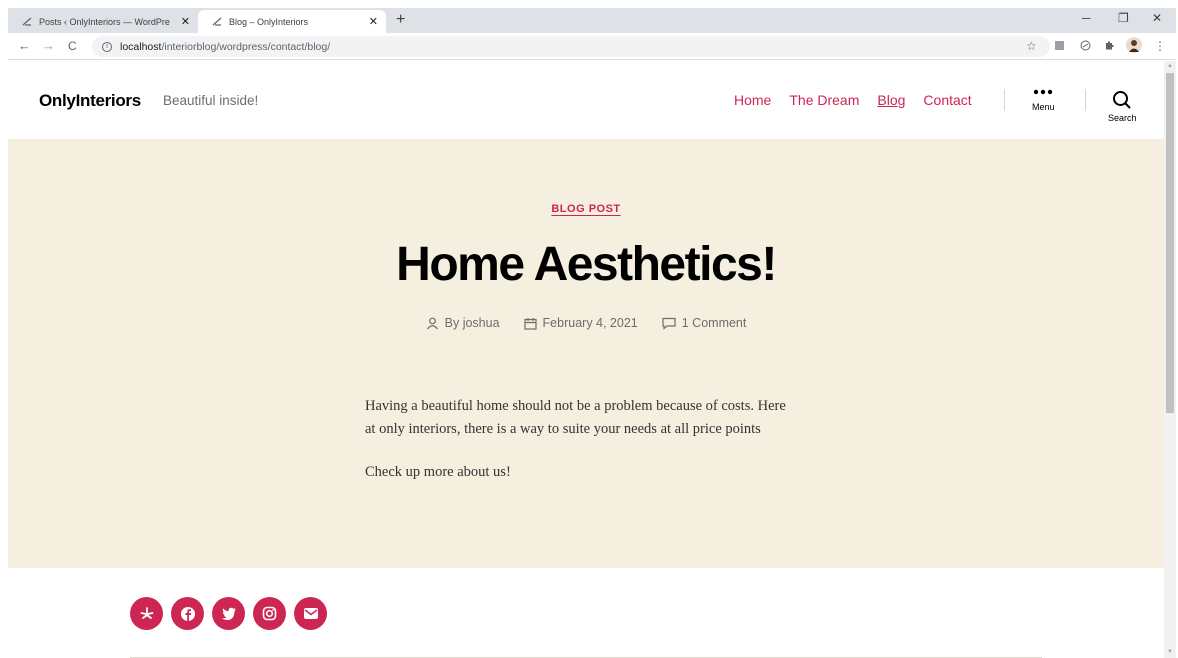 The image size is (1178, 658). I want to click on search-toggle: Search, so click(1122, 106).